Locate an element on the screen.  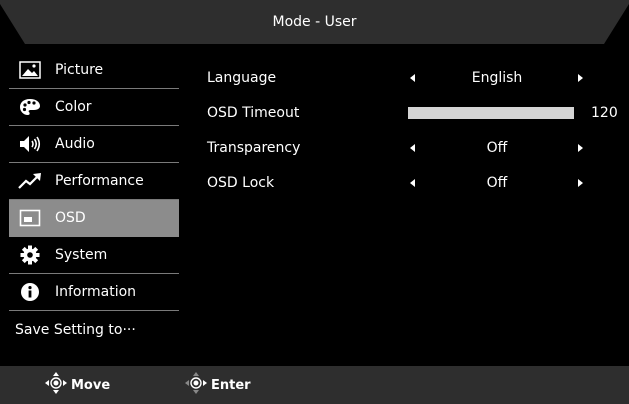
save-setting-button: Save Setting to··· is located at coordinates (94, 329).